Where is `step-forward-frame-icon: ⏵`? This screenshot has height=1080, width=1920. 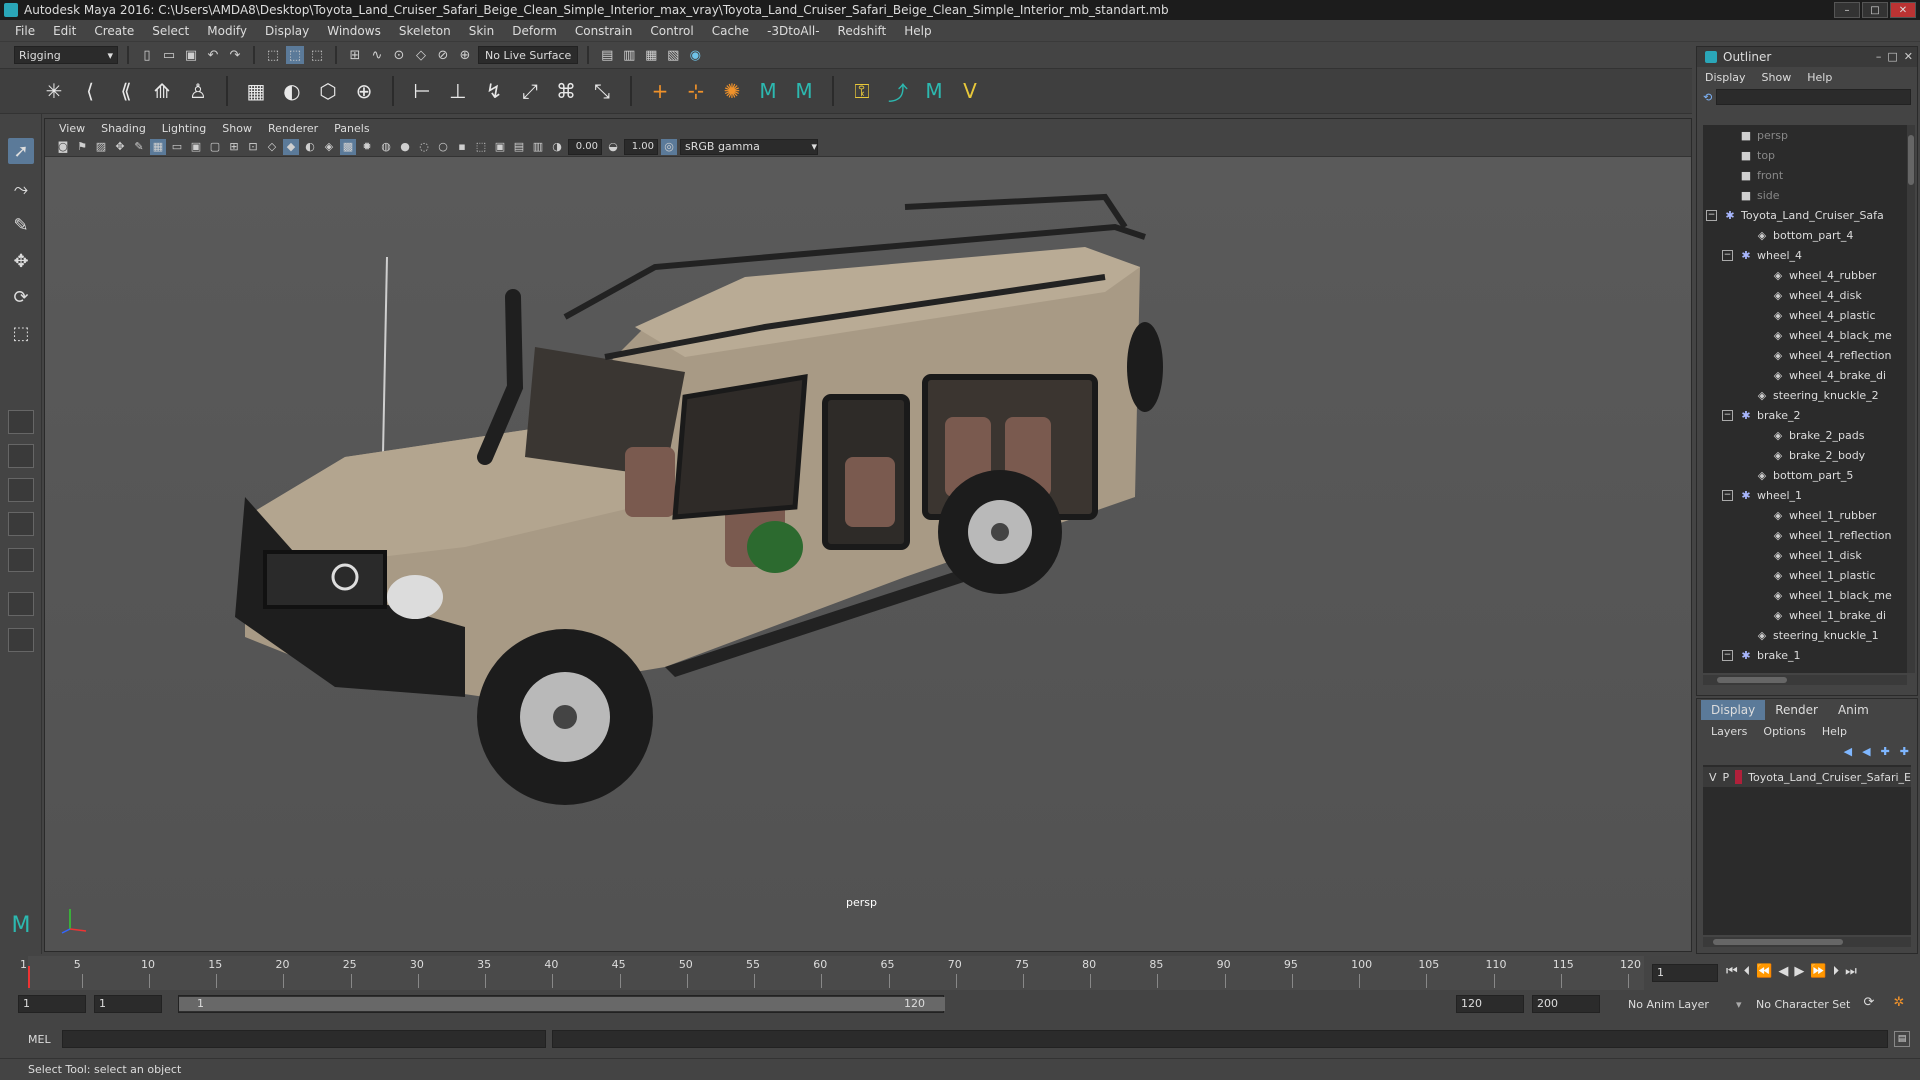
step-forward-frame-icon: ⏵ is located at coordinates (1836, 971).